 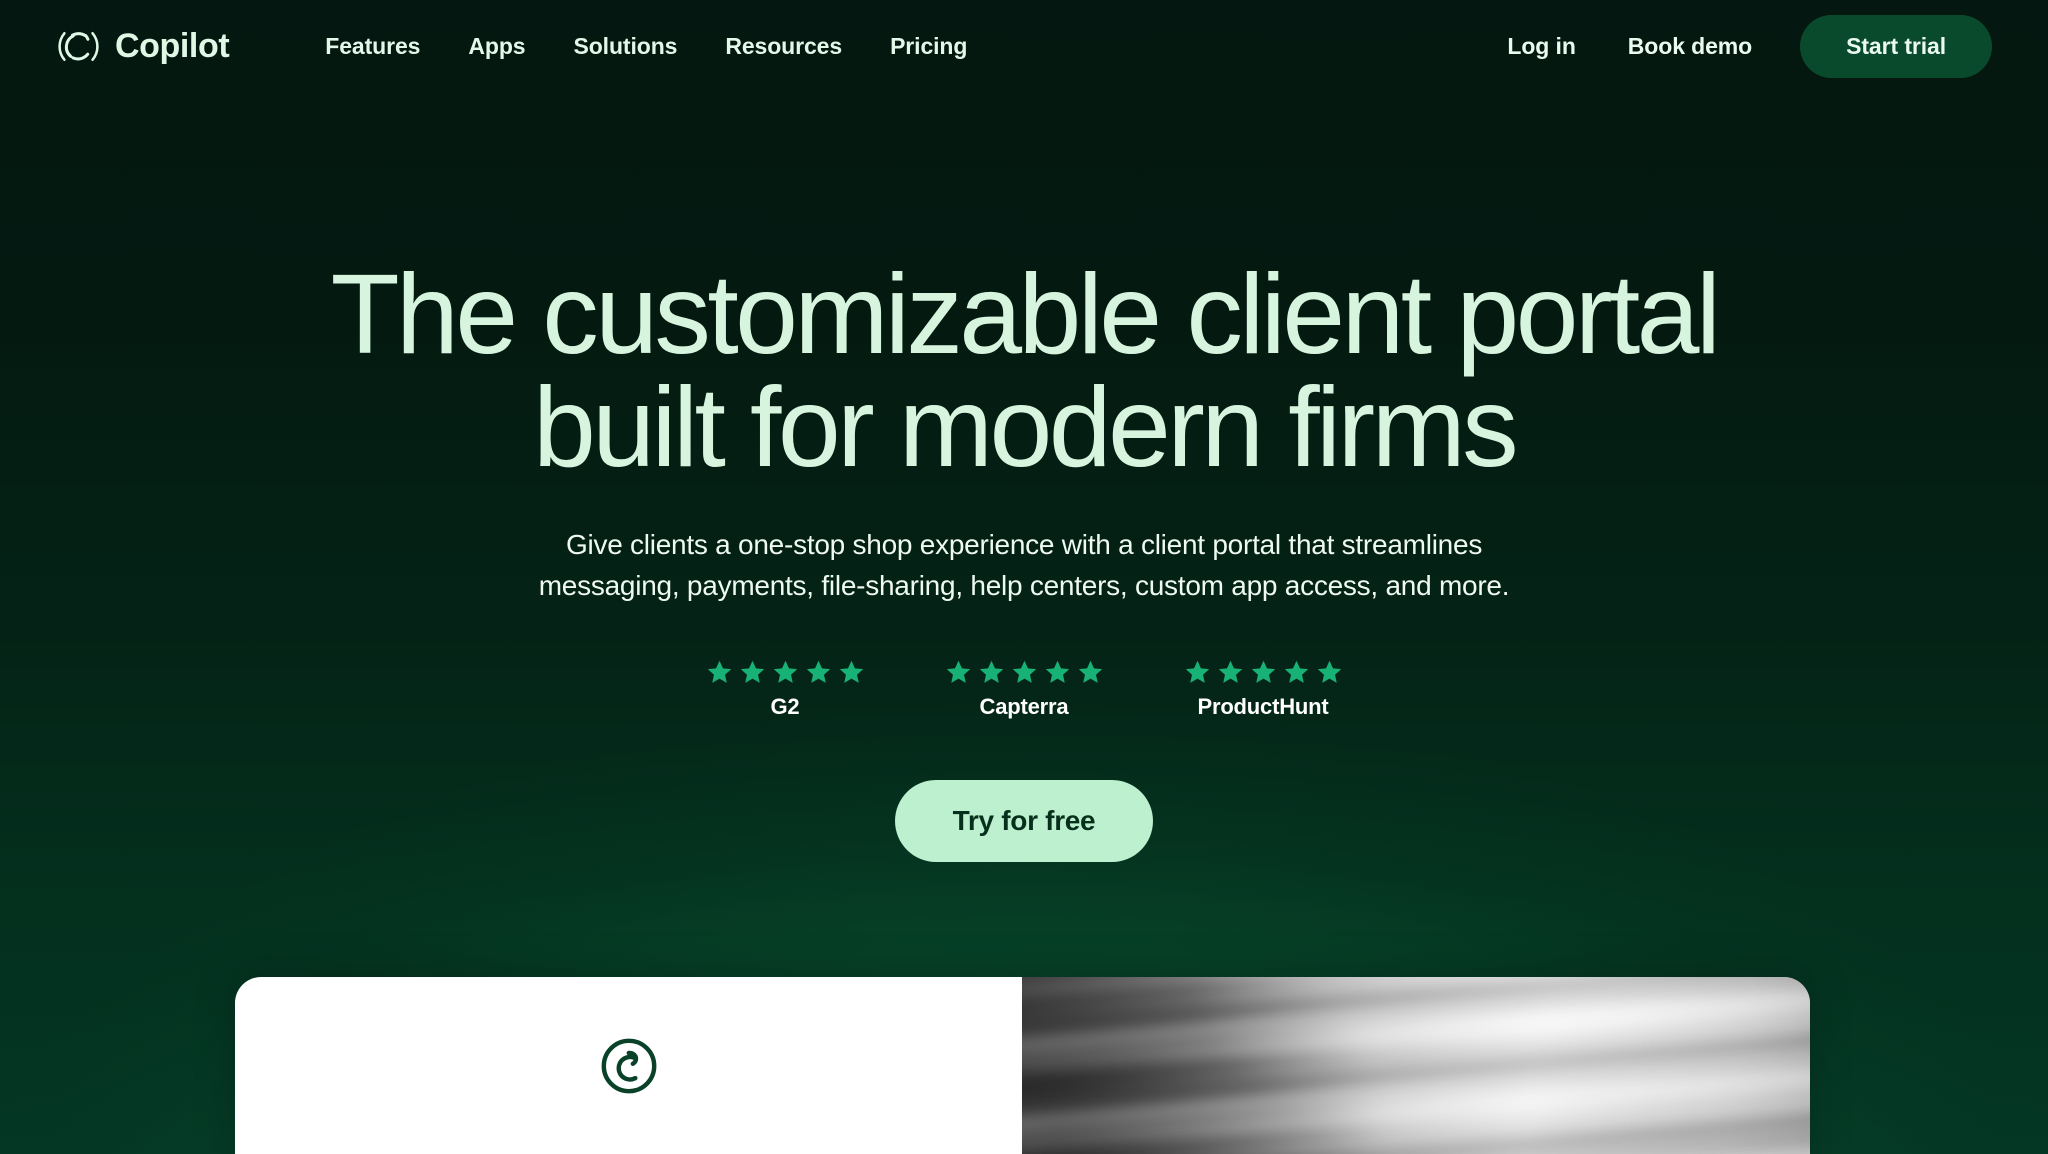 I want to click on ratings-row: G2 Capterra ProductHunt, so click(x=1024, y=689).